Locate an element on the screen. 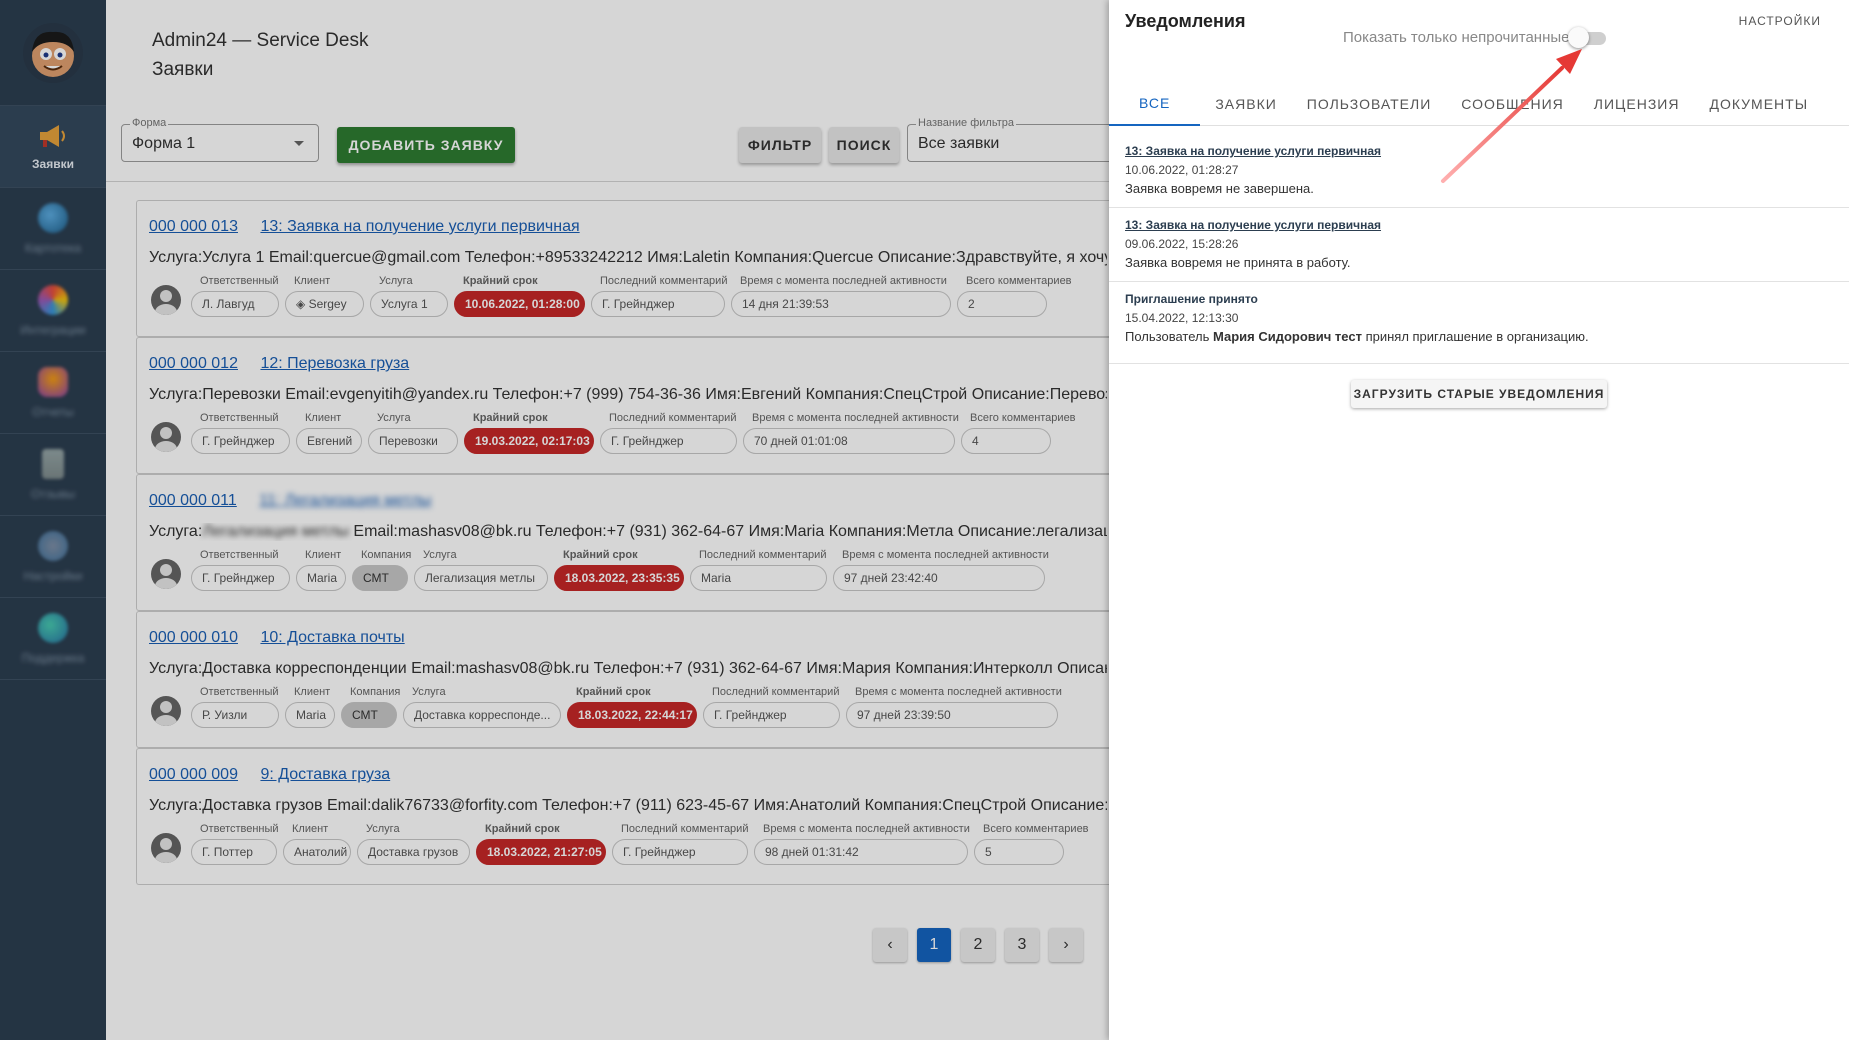  field-value: 14 дня 21:39:53 is located at coordinates (785, 304).